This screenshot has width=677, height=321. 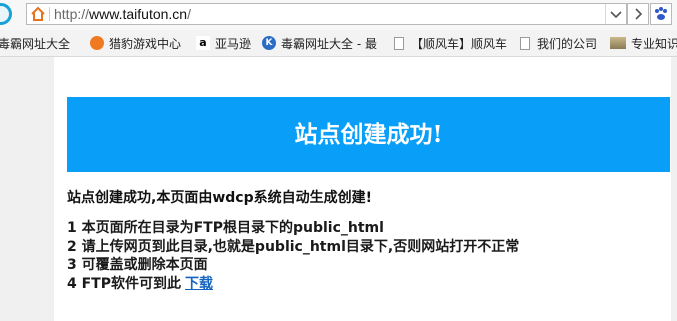 What do you see at coordinates (367, 284) in the screenshot?
I see `list-item: 4 FTP软件可到此 下载` at bounding box center [367, 284].